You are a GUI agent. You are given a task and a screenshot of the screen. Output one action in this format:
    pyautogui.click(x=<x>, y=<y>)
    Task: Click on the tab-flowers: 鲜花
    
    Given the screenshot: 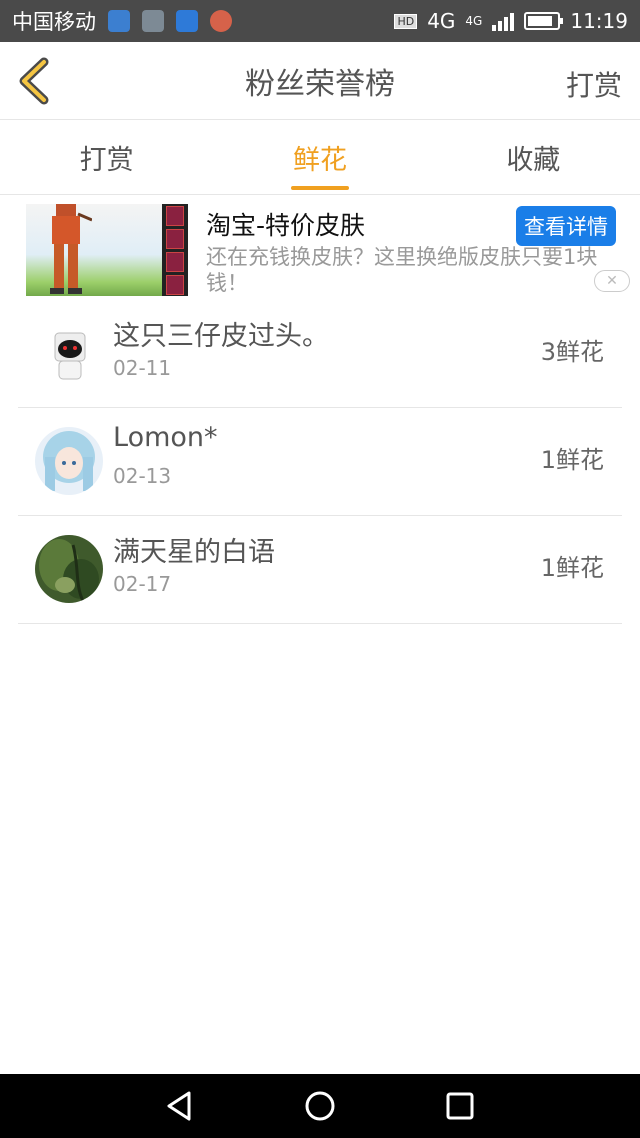 What is the action you would take?
    pyautogui.click(x=319, y=157)
    